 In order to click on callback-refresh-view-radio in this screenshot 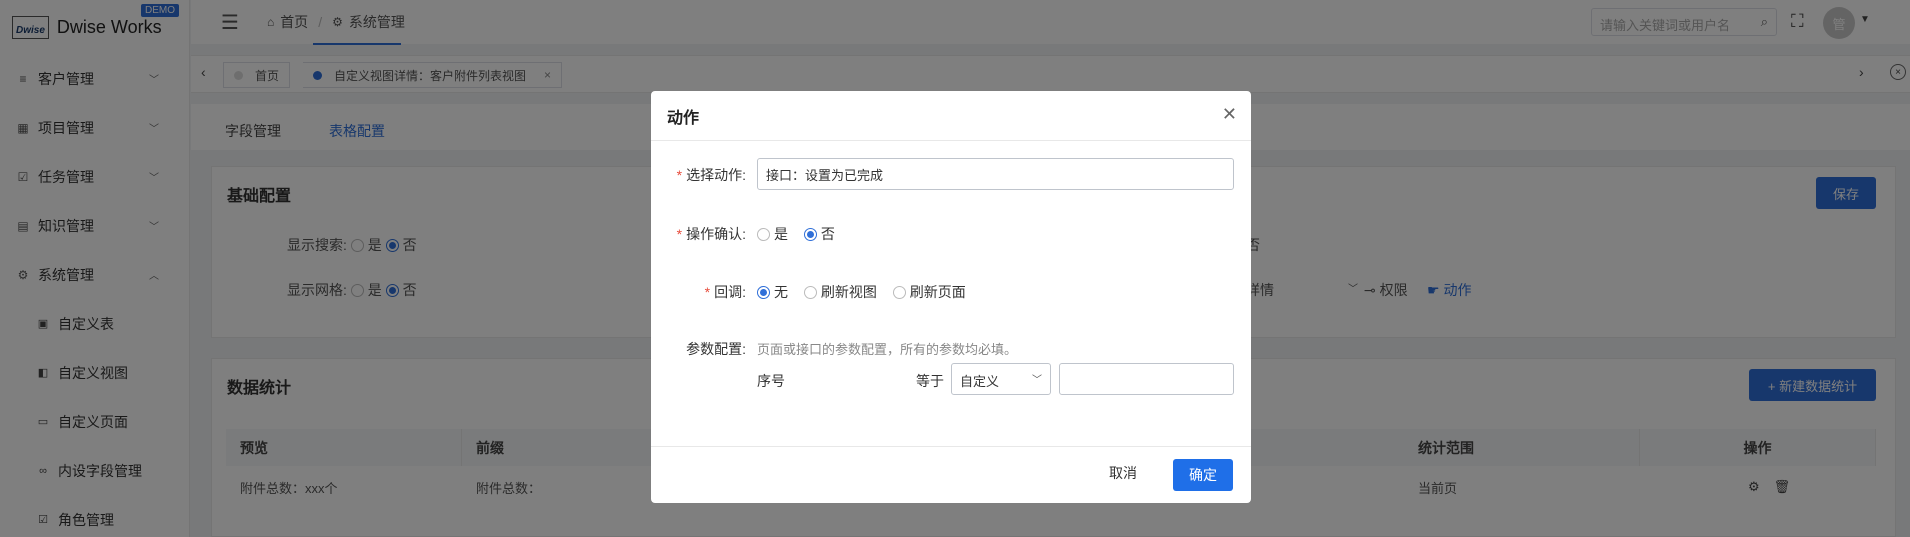, I will do `click(810, 292)`.